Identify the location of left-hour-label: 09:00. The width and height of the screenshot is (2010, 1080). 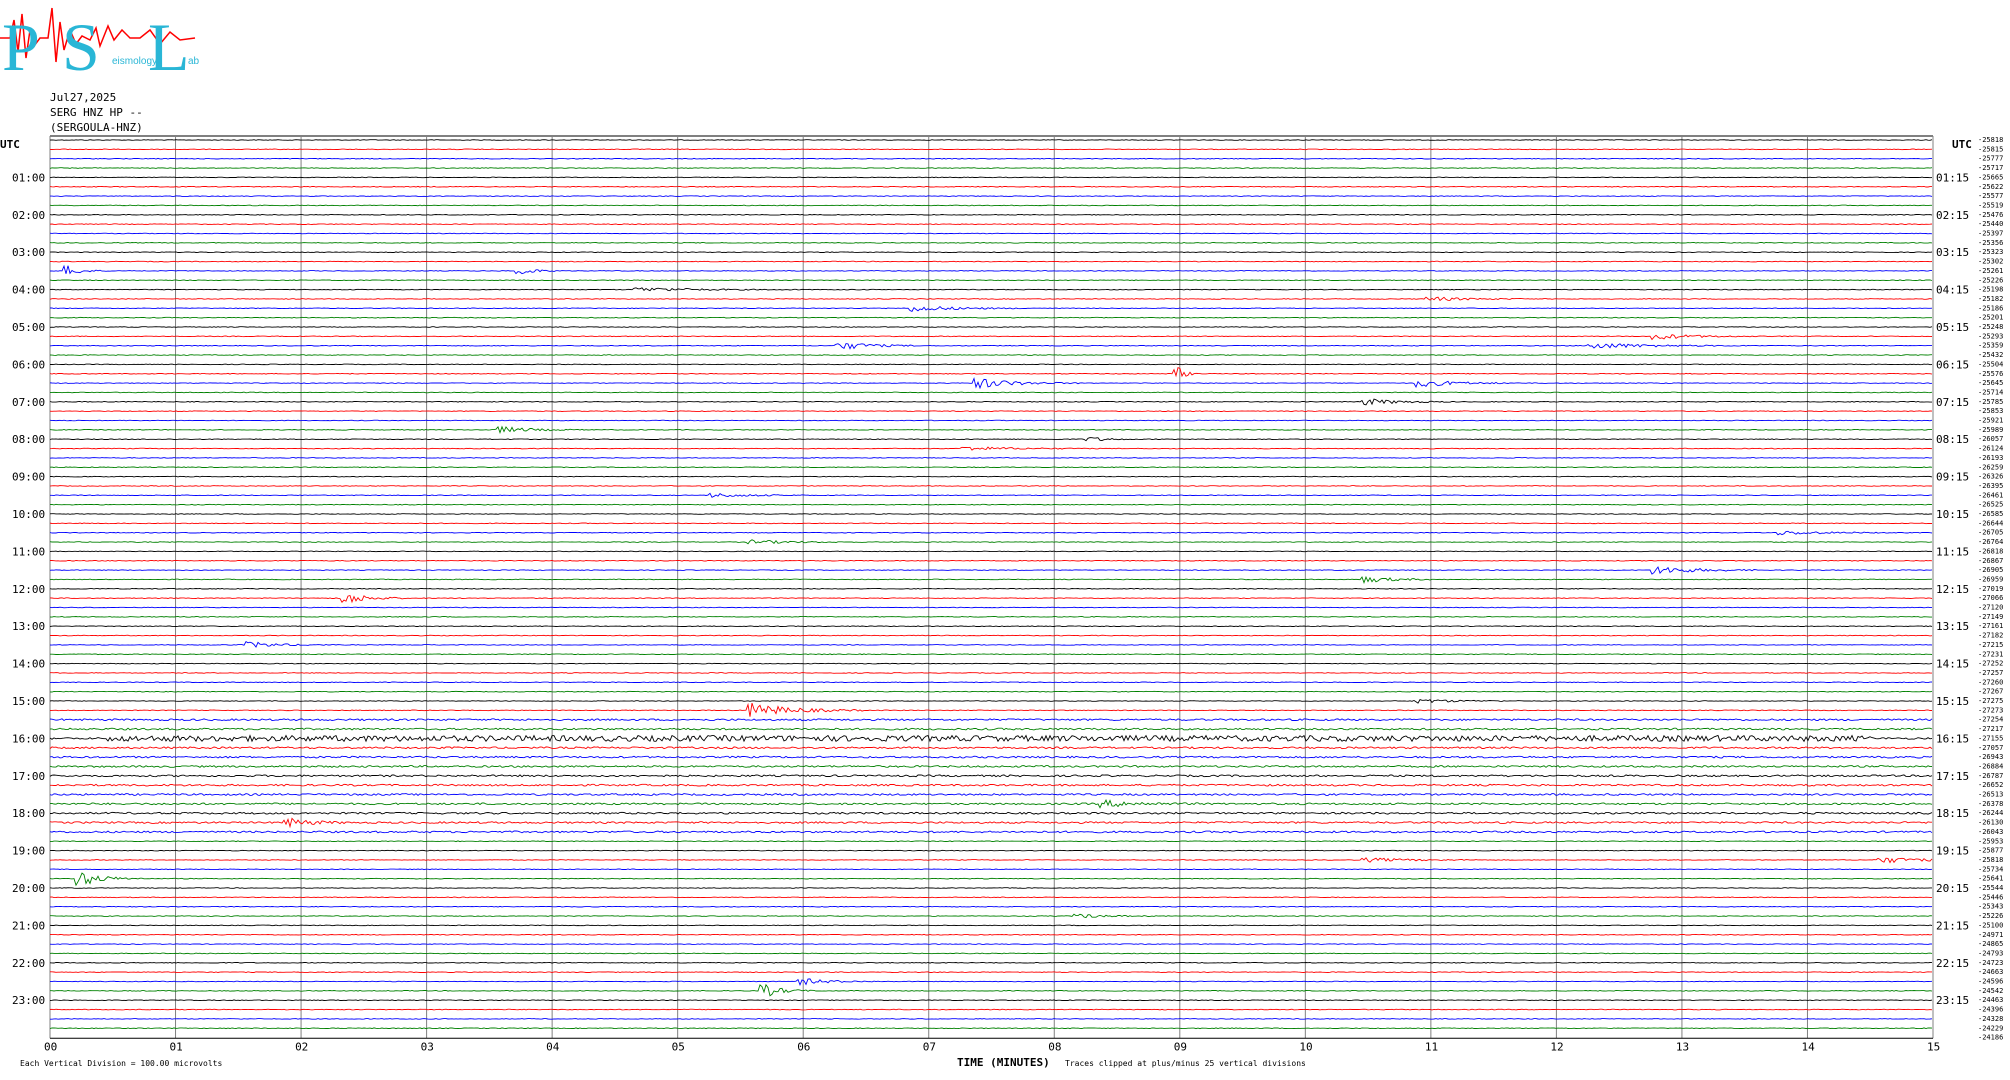
(28, 477).